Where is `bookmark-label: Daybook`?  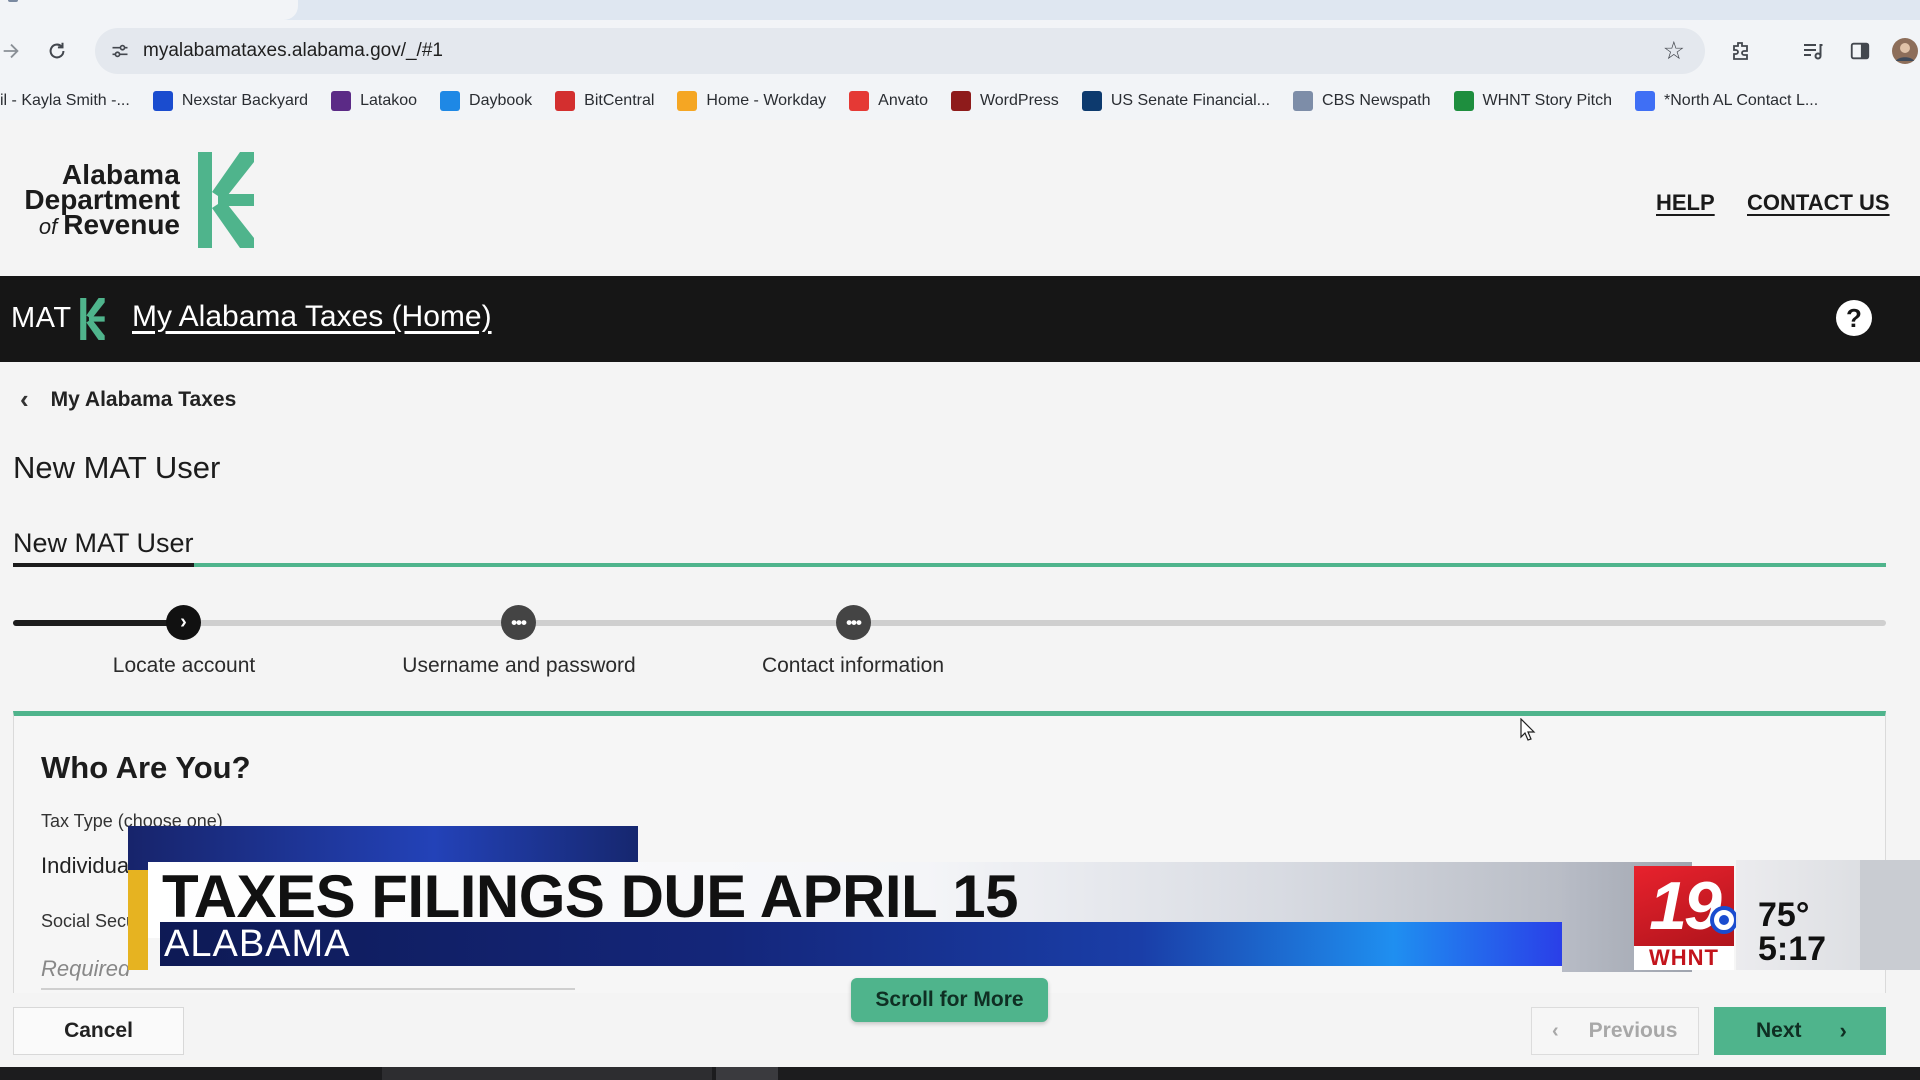 bookmark-label: Daybook is located at coordinates (501, 100).